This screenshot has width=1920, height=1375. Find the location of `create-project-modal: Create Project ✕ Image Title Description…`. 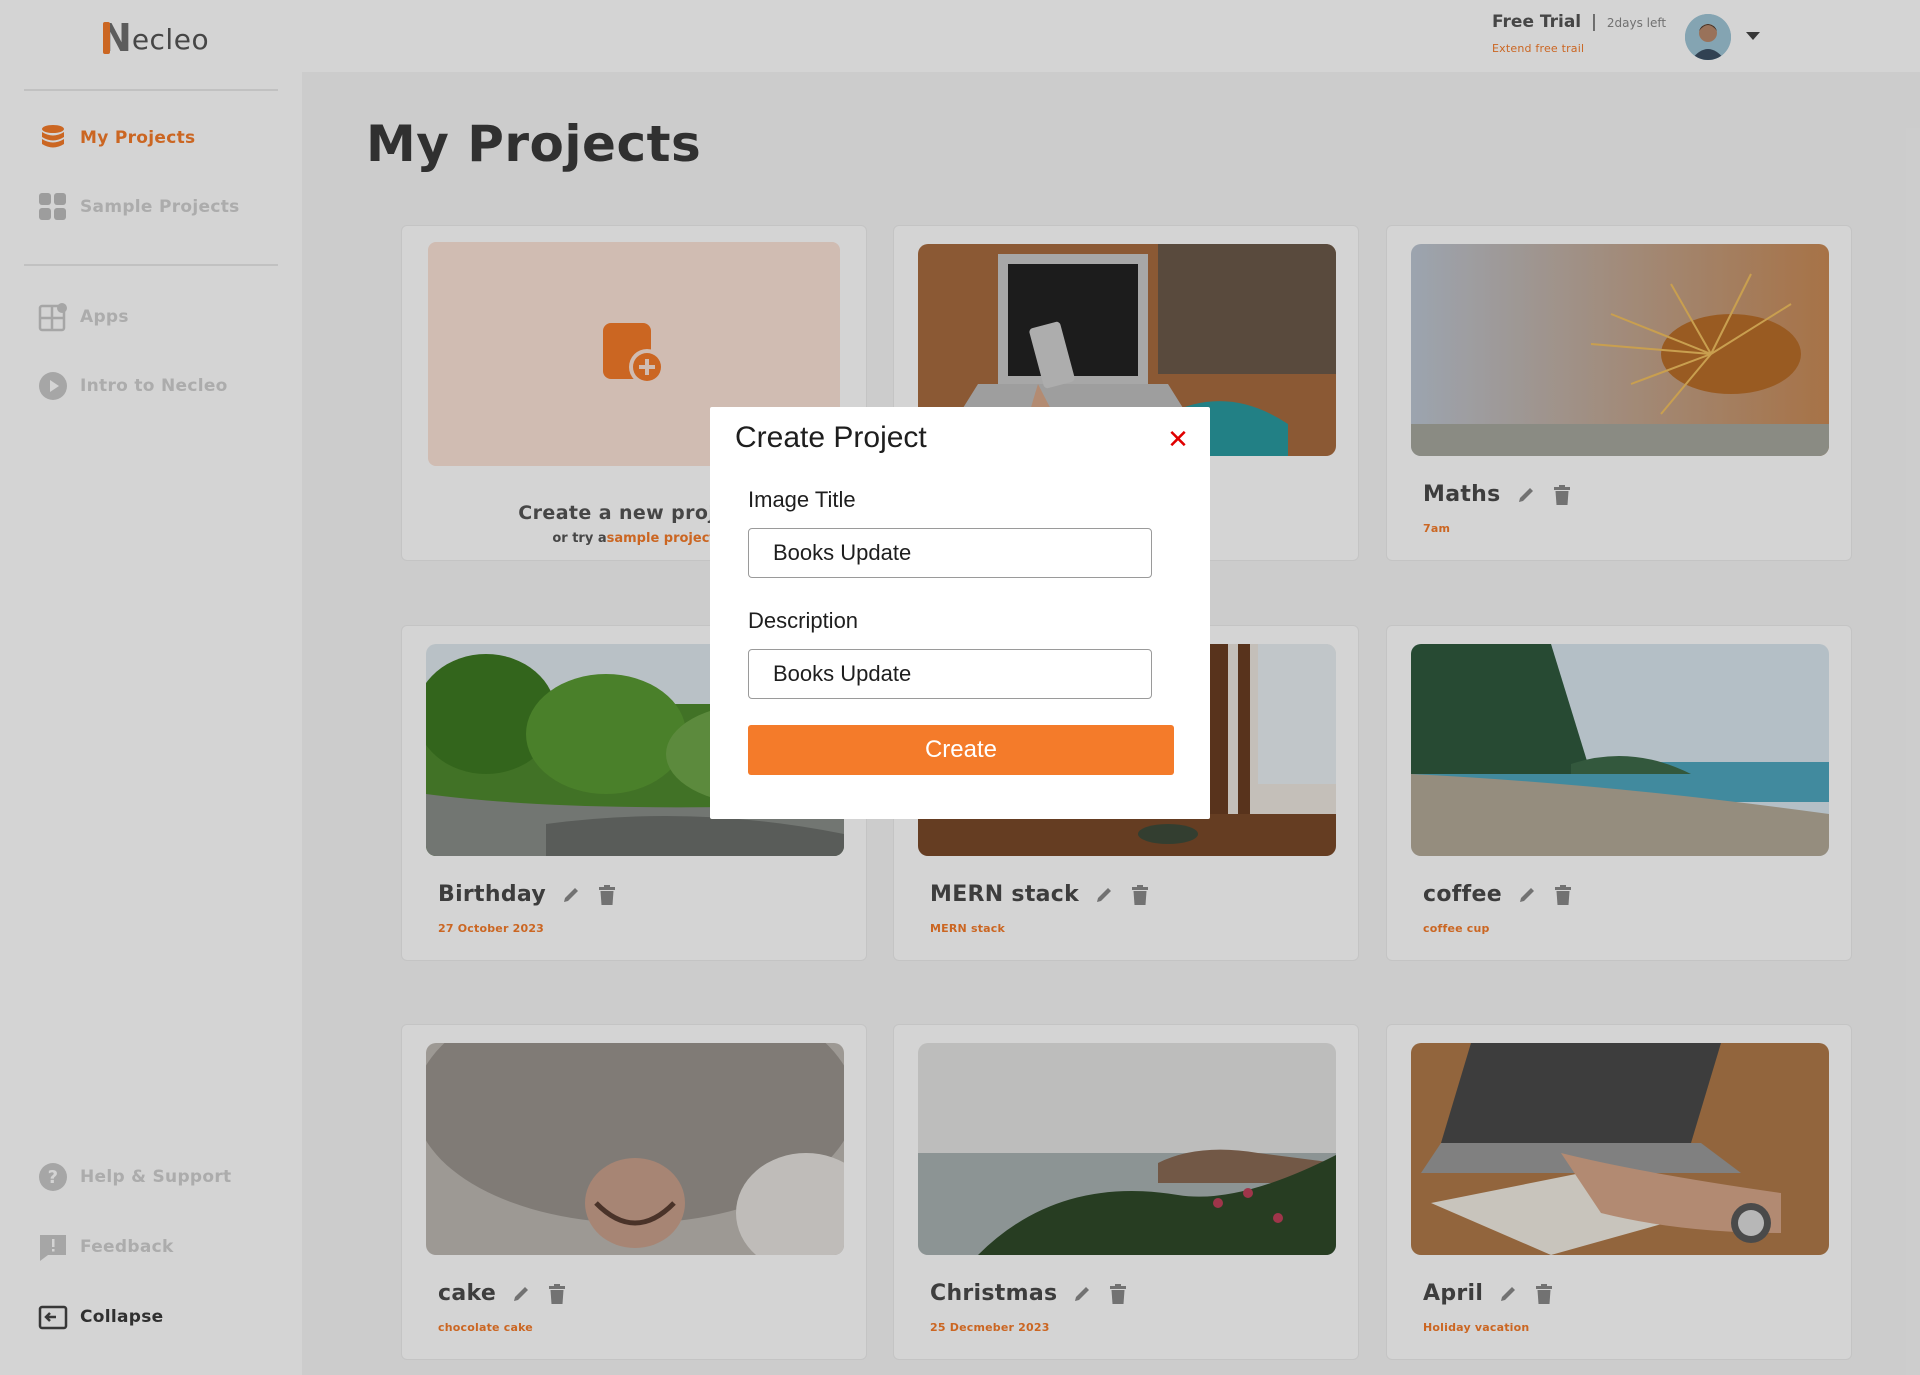

create-project-modal: Create Project ✕ Image Title Description… is located at coordinates (960, 613).